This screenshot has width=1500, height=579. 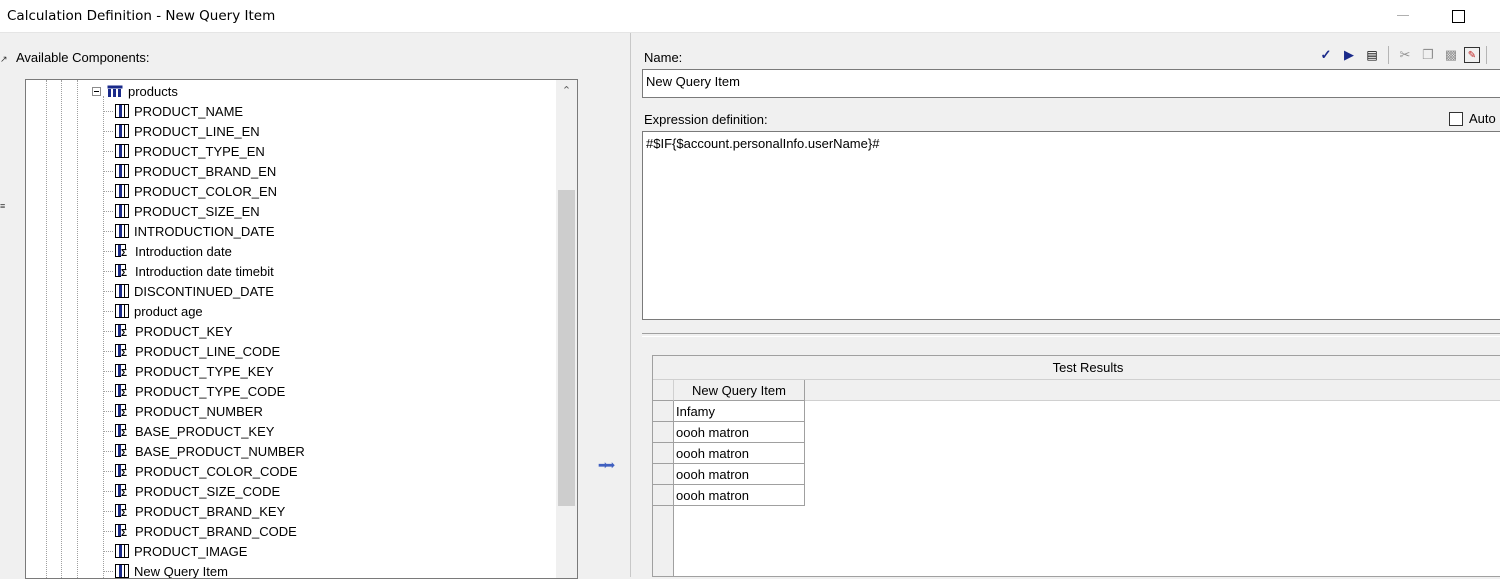 I want to click on tree-item-label: PRODUCT_BRAND_CODE, so click(x=216, y=531).